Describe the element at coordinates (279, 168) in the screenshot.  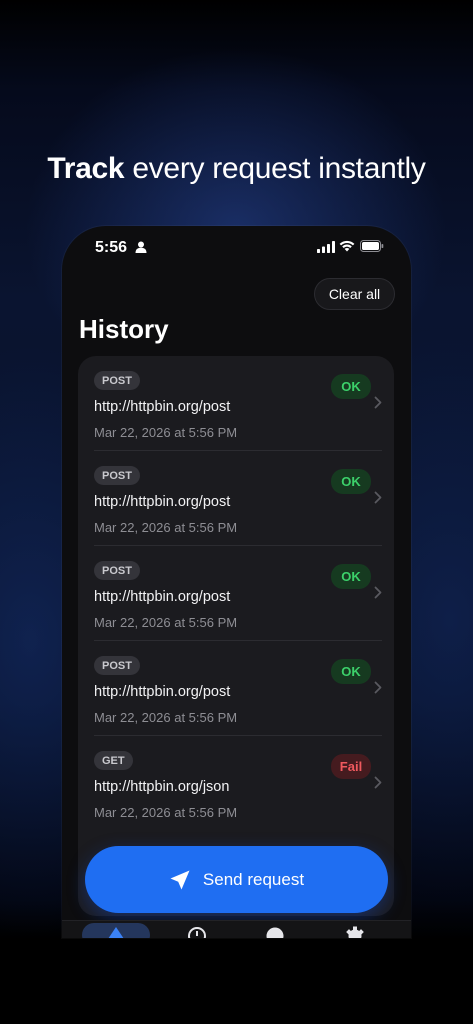
I see `headline-rest: every request instantly` at that location.